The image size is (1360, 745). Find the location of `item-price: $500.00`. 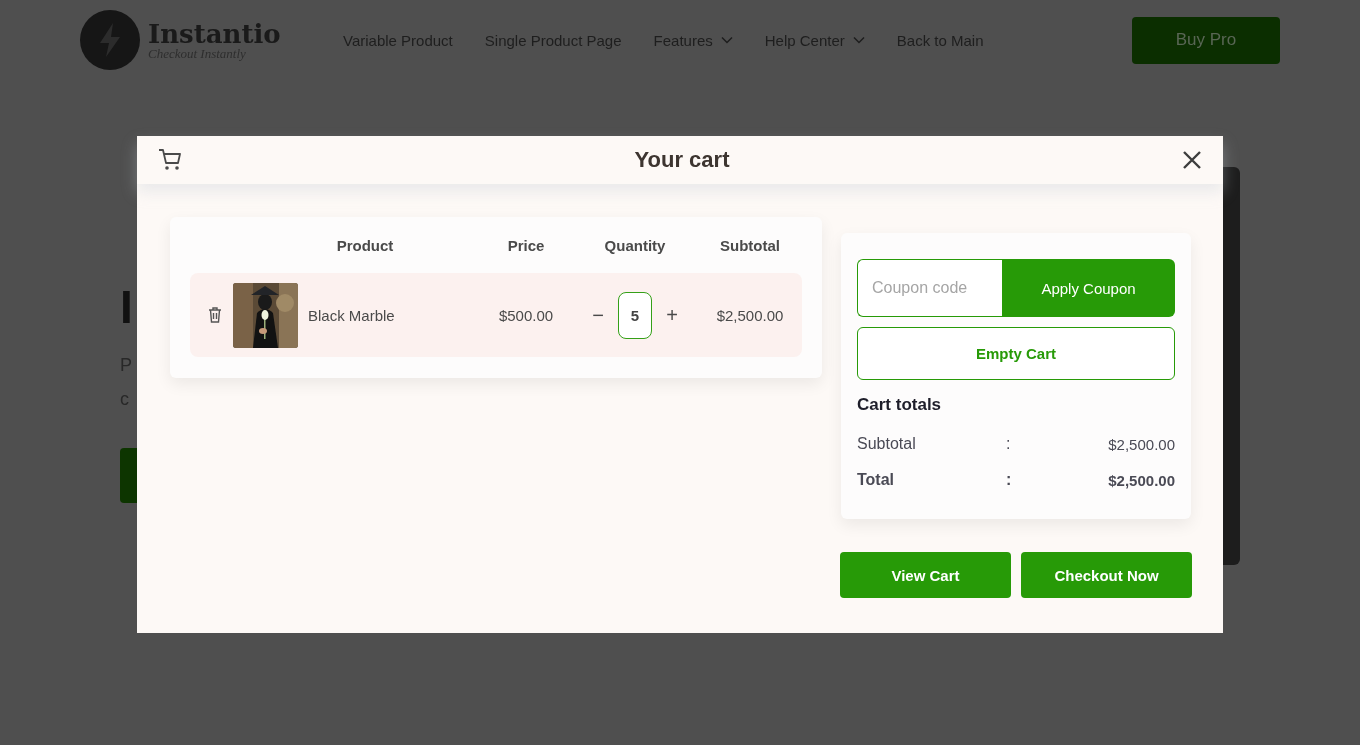

item-price: $500.00 is located at coordinates (526, 315).